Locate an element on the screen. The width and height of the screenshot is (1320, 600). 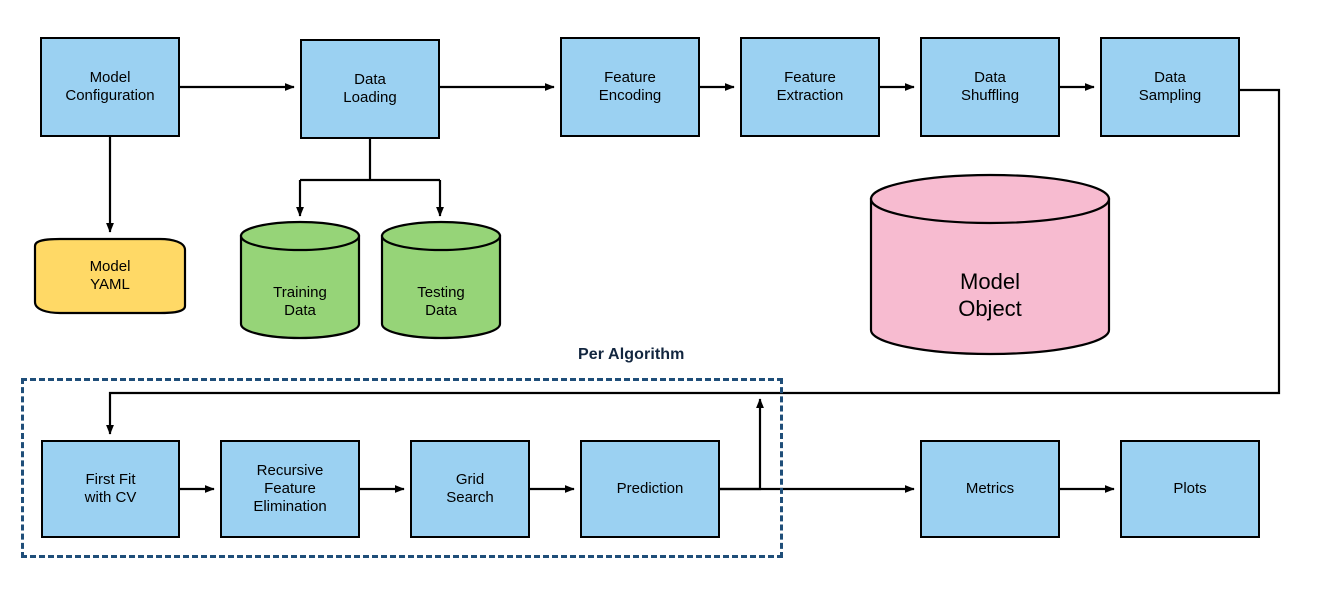
node-plots: Plots is located at coordinates (1190, 489).